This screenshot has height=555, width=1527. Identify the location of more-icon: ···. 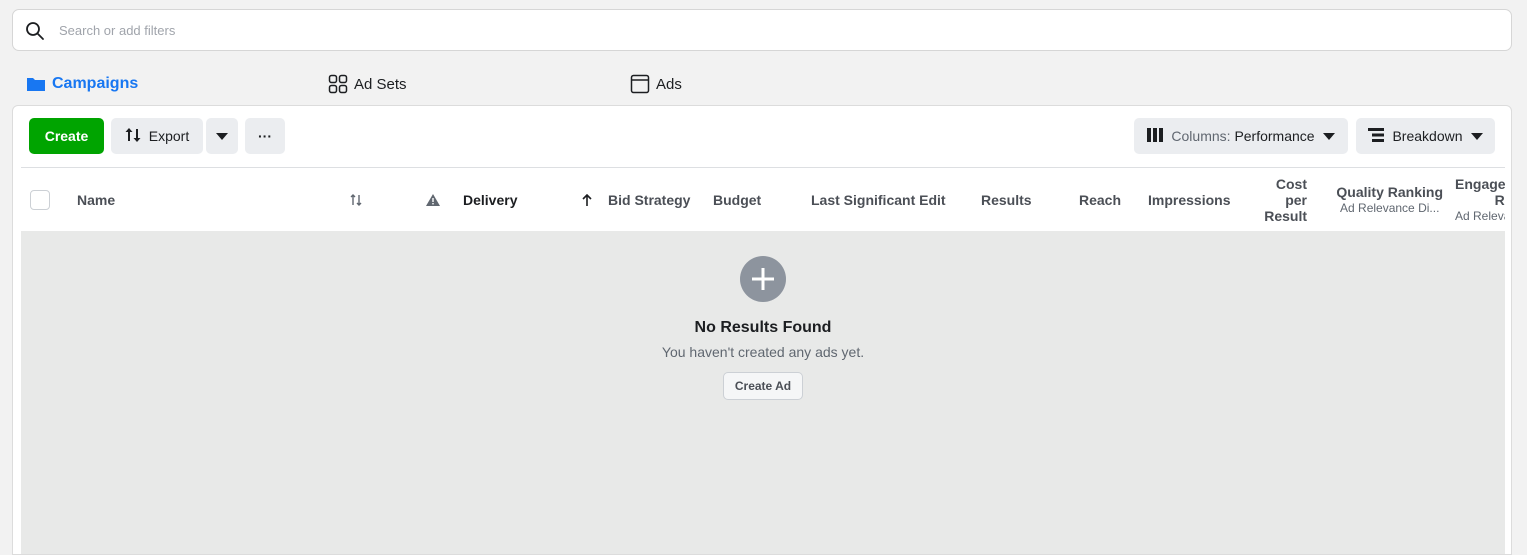
(265, 136).